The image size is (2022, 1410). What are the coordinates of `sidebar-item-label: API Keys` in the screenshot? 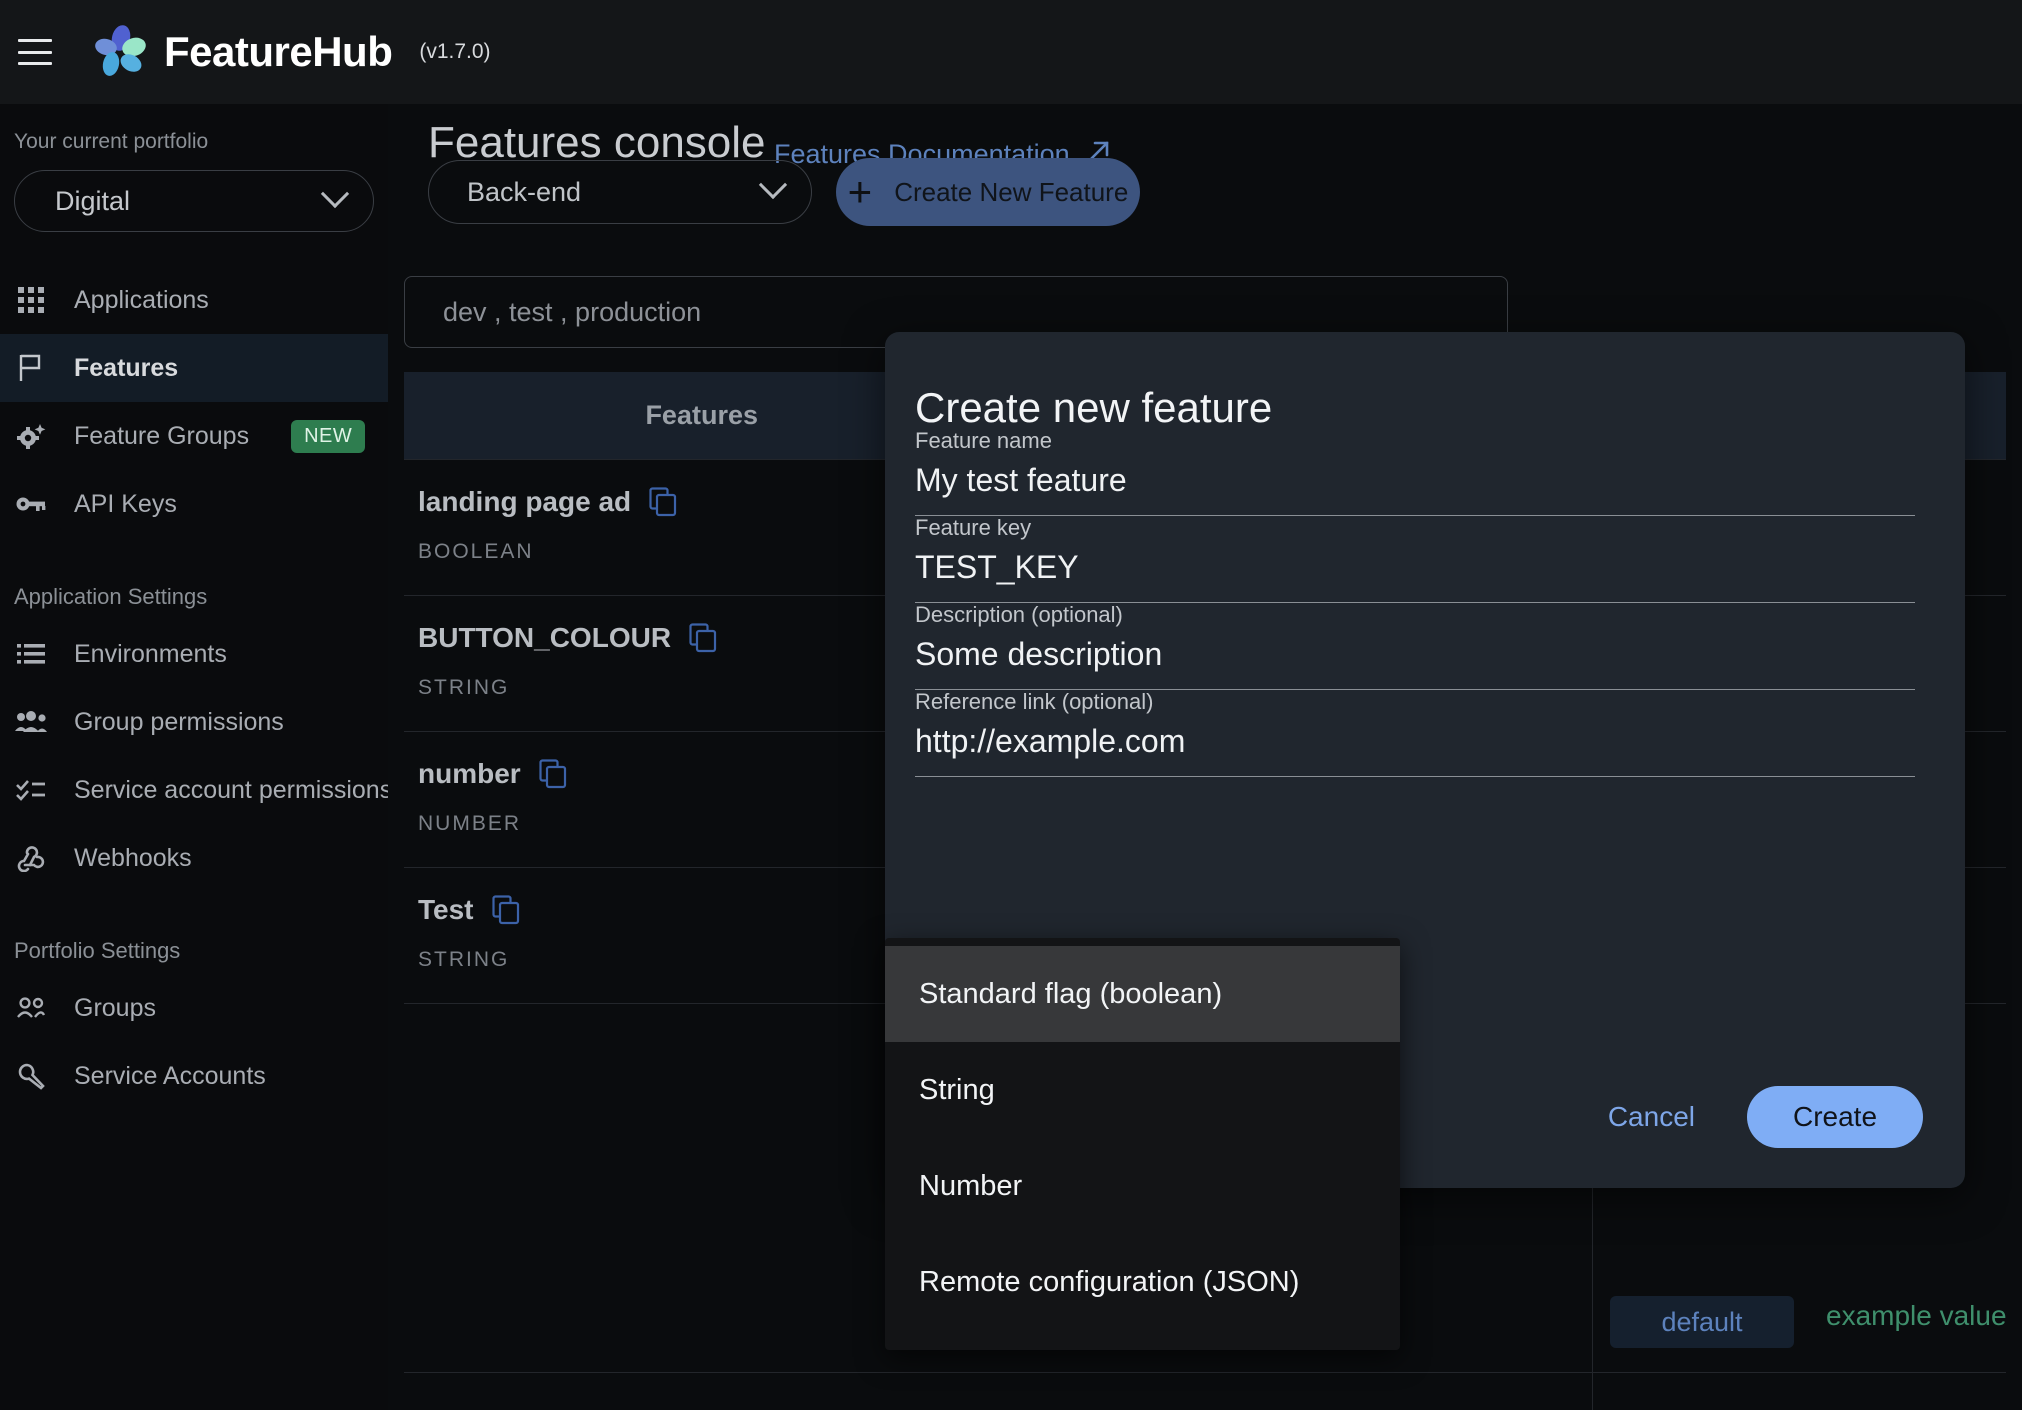 It's located at (125, 503).